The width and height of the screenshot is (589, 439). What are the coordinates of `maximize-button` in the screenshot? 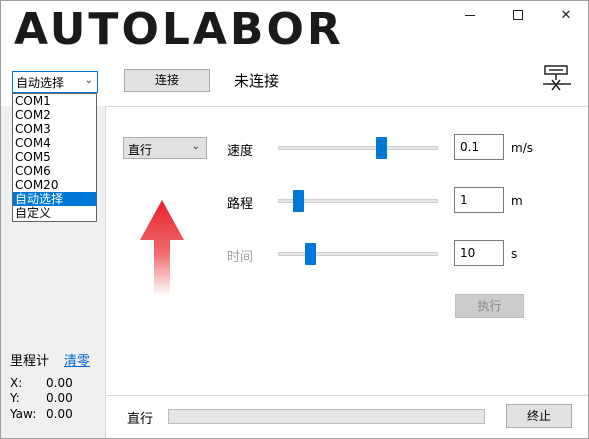 It's located at (518, 15).